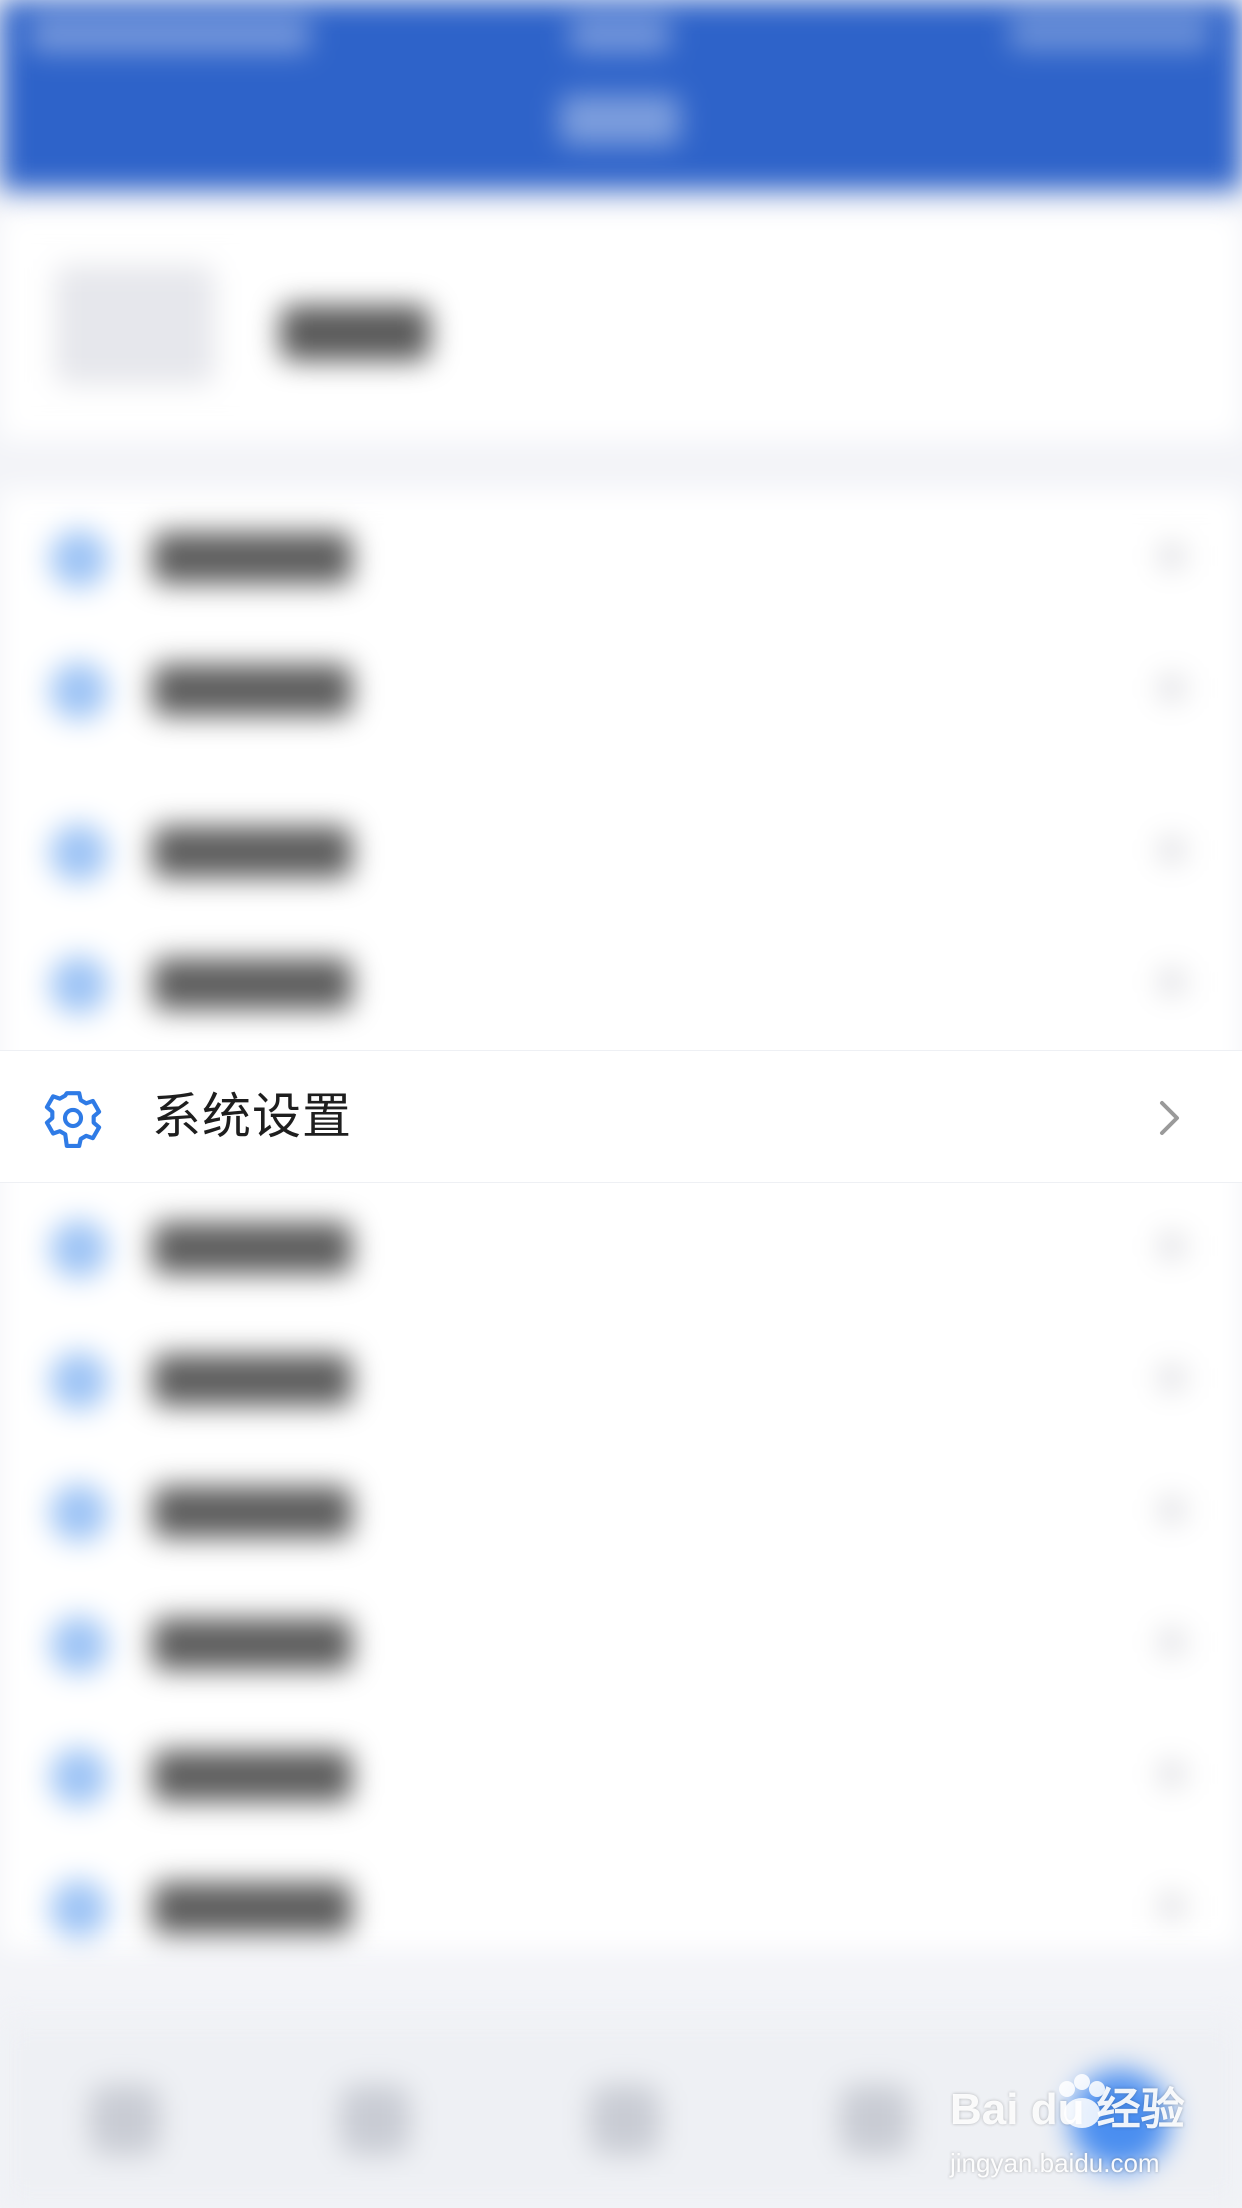 This screenshot has height=2208, width=1242. Describe the element at coordinates (252, 1116) in the screenshot. I see `system-settings-label: 系统设置` at that location.